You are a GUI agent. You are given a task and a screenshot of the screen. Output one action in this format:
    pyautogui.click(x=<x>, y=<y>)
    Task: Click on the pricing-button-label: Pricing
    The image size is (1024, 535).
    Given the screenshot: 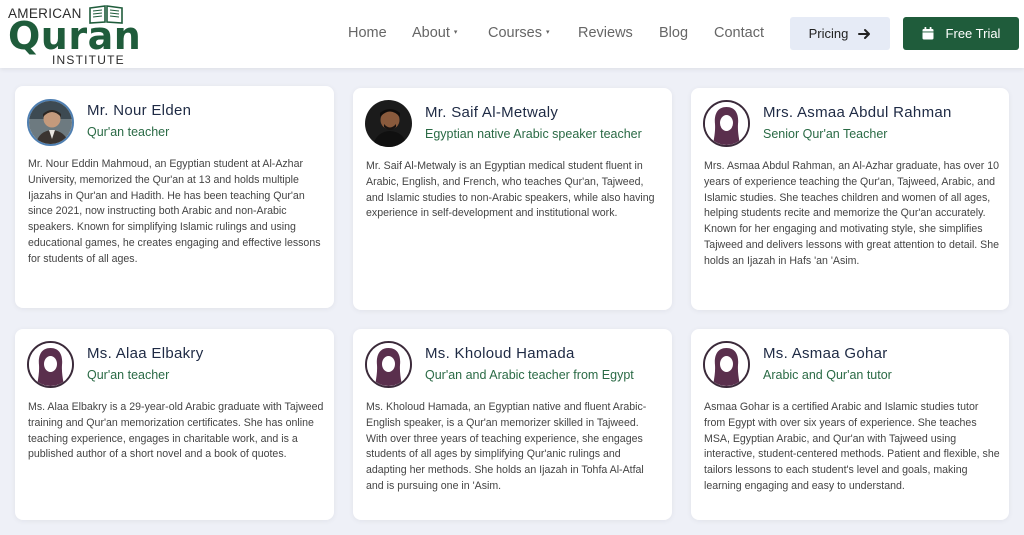 What is the action you would take?
    pyautogui.click(x=828, y=33)
    